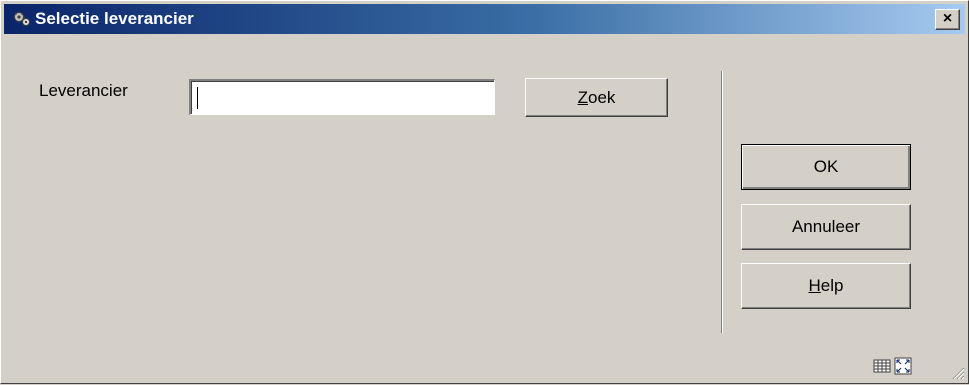 The width and height of the screenshot is (969, 385). What do you see at coordinates (22, 19) in the screenshot?
I see `app-gear-icon` at bounding box center [22, 19].